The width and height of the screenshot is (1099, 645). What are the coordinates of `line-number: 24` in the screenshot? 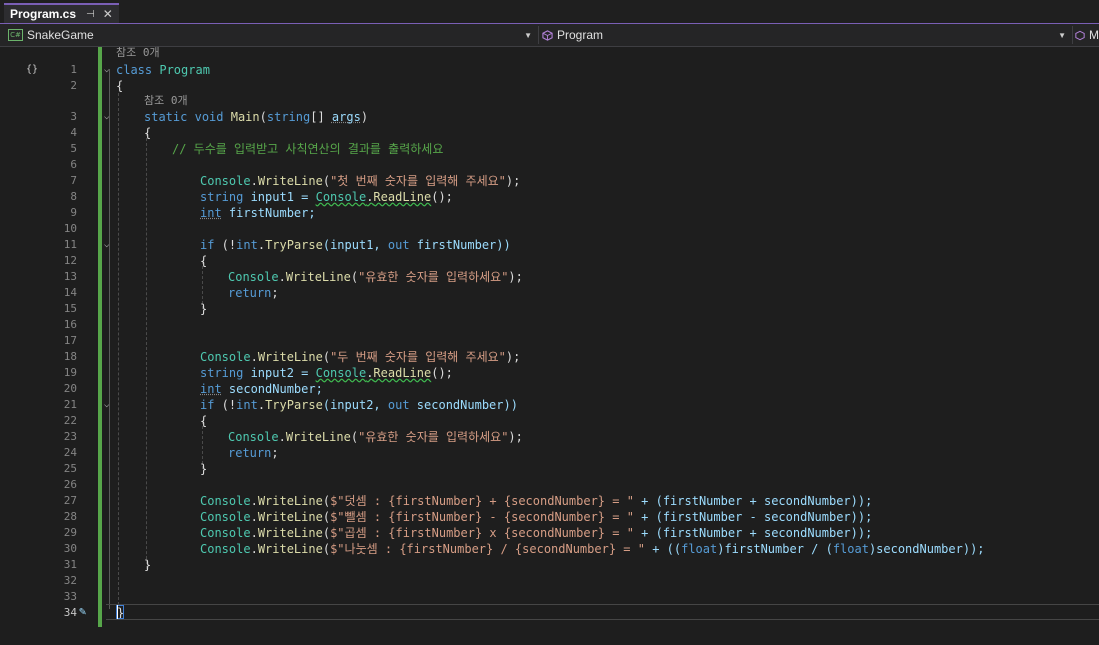 It's located at (70, 452).